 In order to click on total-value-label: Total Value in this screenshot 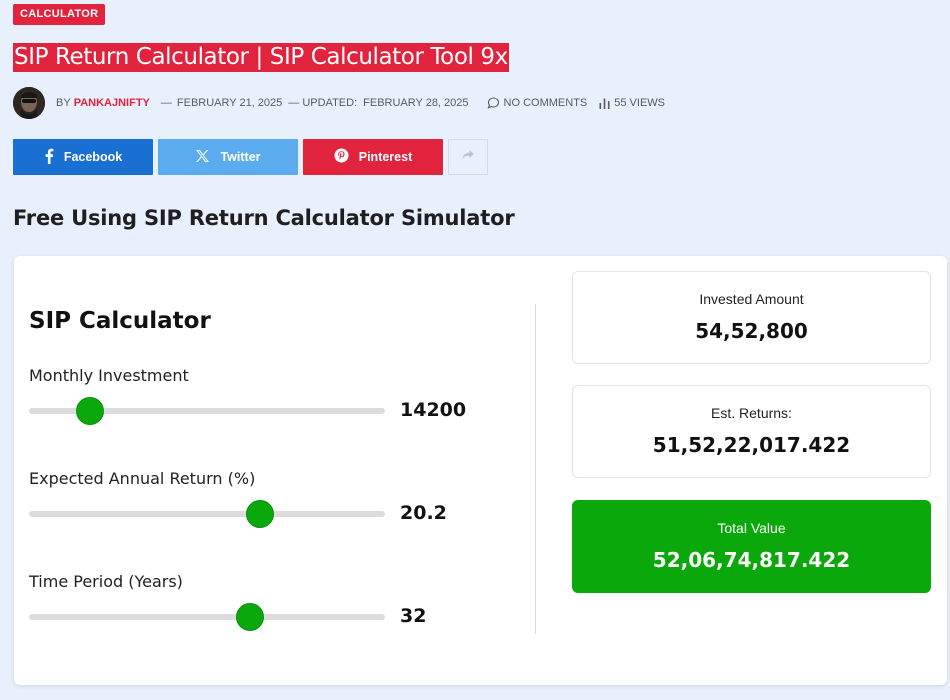, I will do `click(751, 528)`.